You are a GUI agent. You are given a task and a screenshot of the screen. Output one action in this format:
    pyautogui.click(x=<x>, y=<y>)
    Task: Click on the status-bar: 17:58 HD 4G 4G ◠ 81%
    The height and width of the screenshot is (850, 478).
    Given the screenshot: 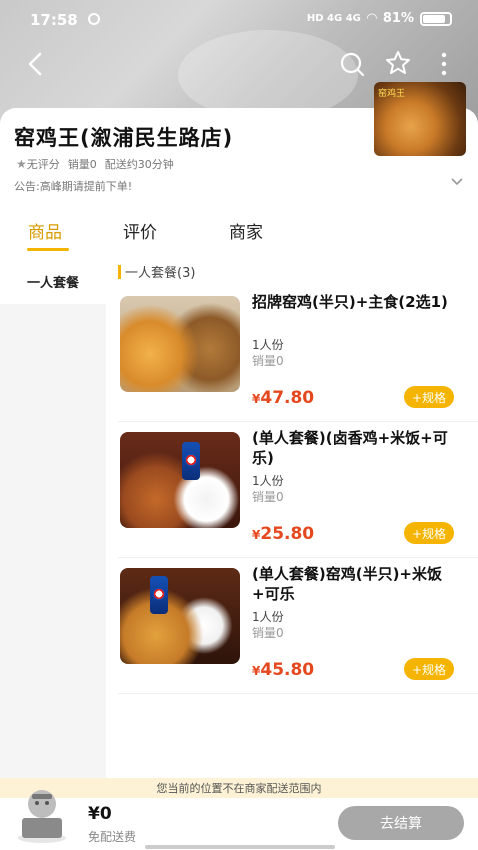 What is the action you would take?
    pyautogui.click(x=239, y=20)
    